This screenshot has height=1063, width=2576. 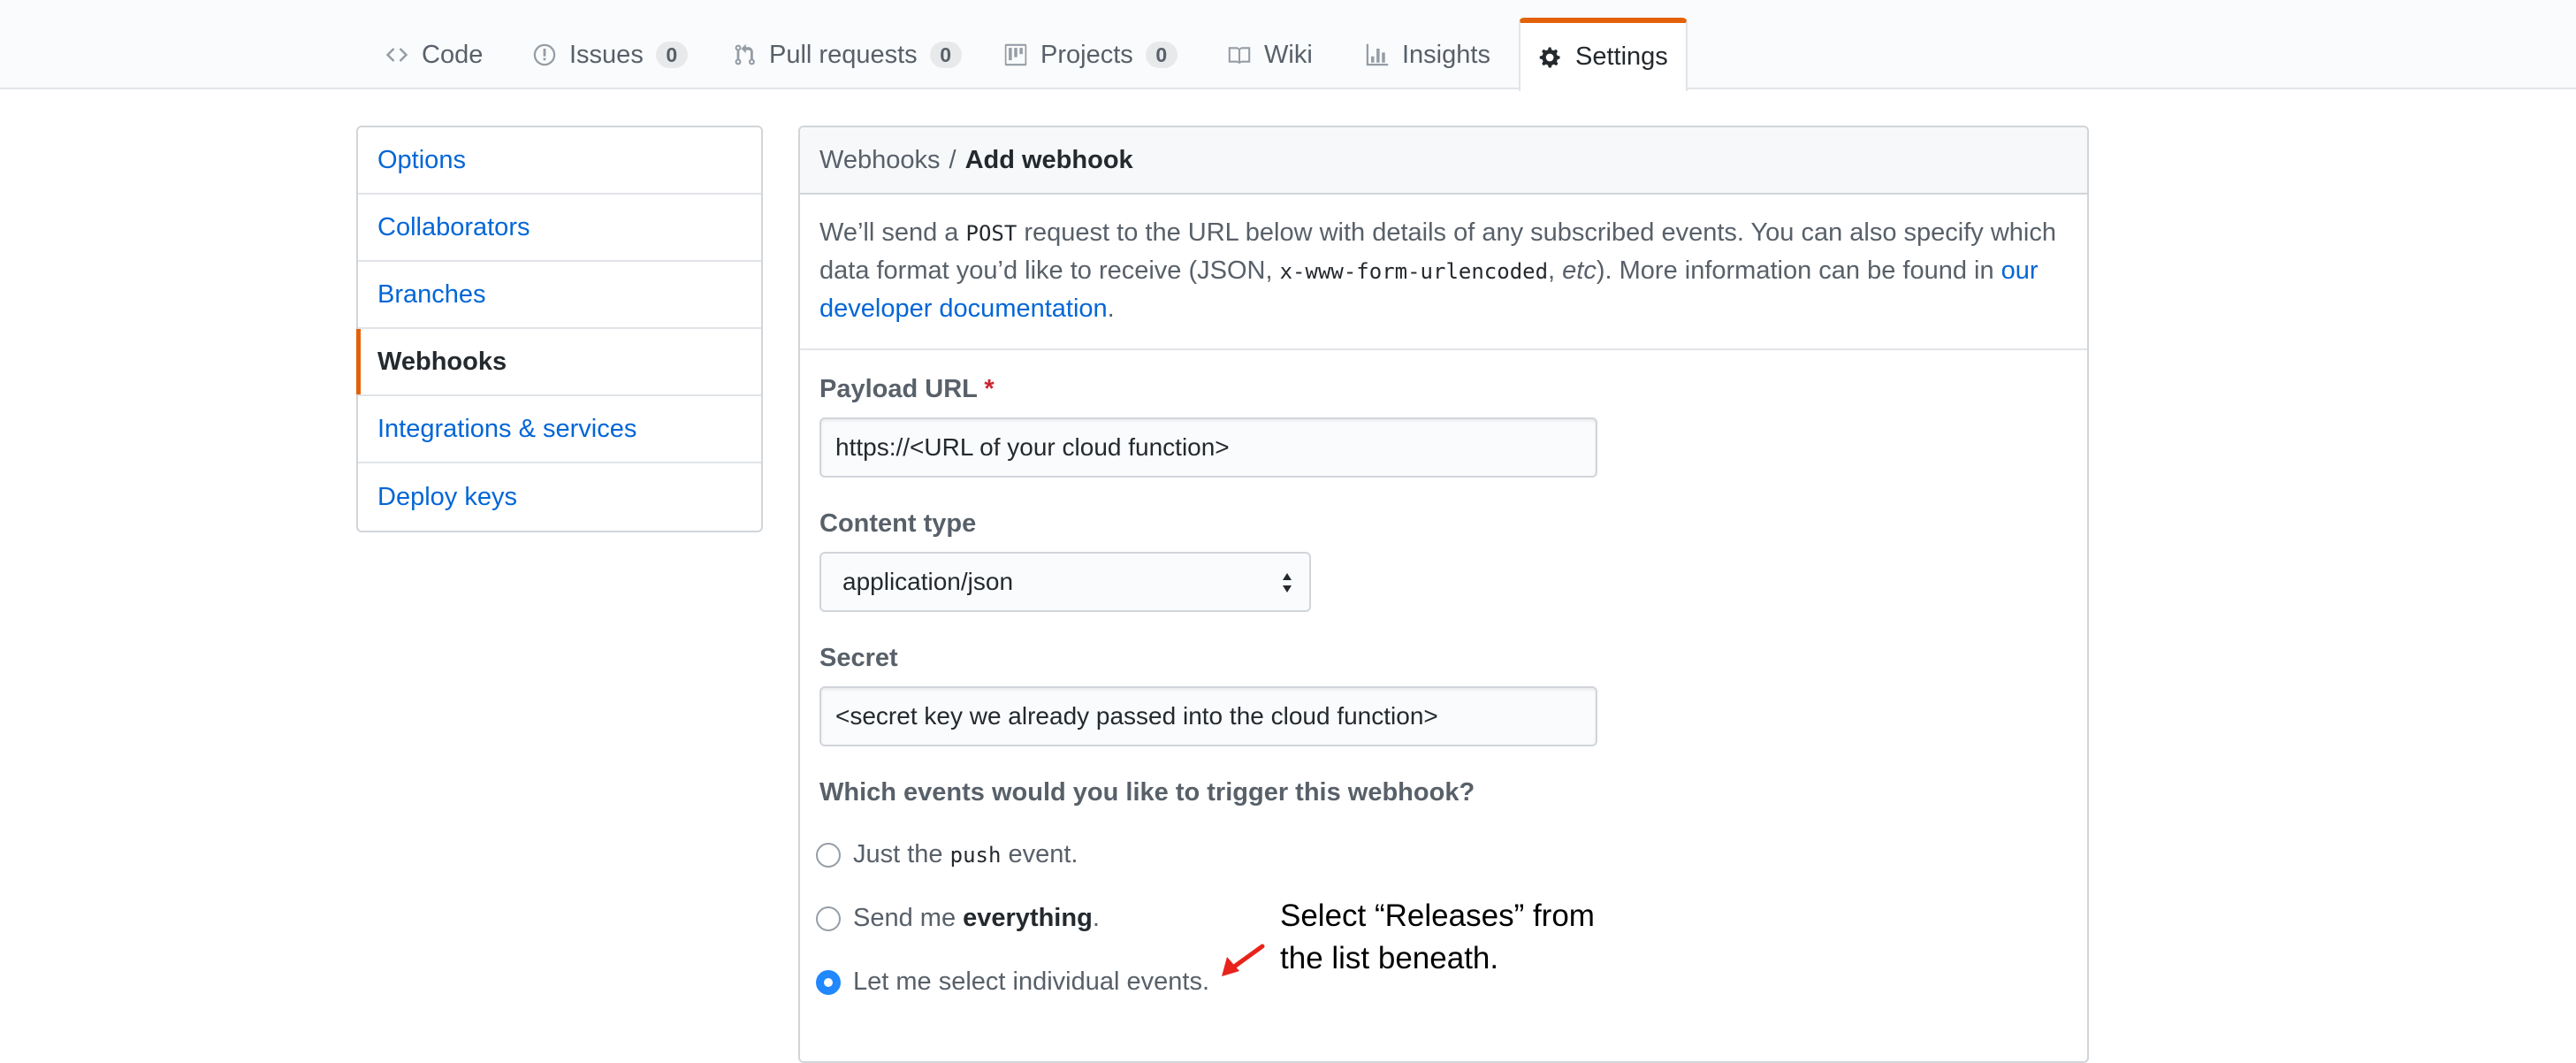 What do you see at coordinates (559, 228) in the screenshot?
I see `menu-item-collaborators: Collaborators` at bounding box center [559, 228].